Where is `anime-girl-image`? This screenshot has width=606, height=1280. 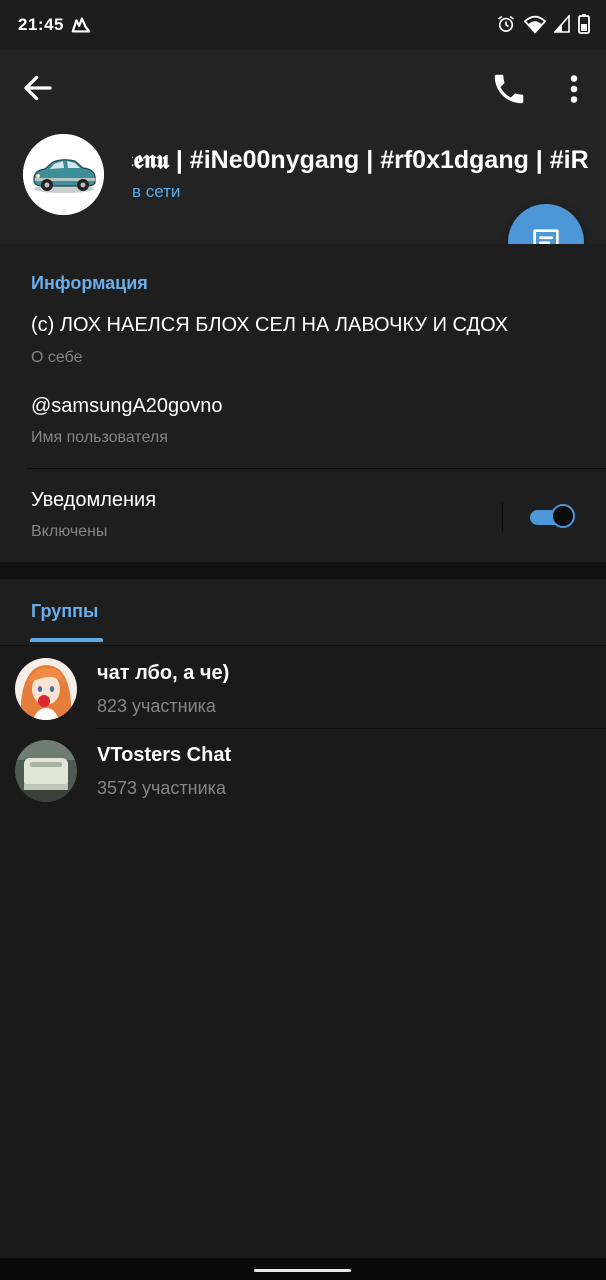 anime-girl-image is located at coordinates (46, 689).